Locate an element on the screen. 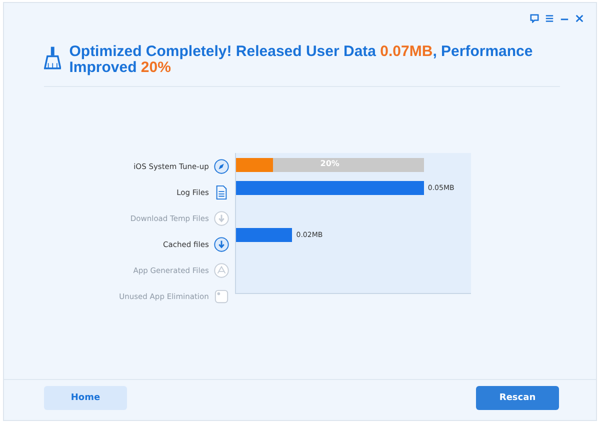  chat-icon is located at coordinates (534, 18).